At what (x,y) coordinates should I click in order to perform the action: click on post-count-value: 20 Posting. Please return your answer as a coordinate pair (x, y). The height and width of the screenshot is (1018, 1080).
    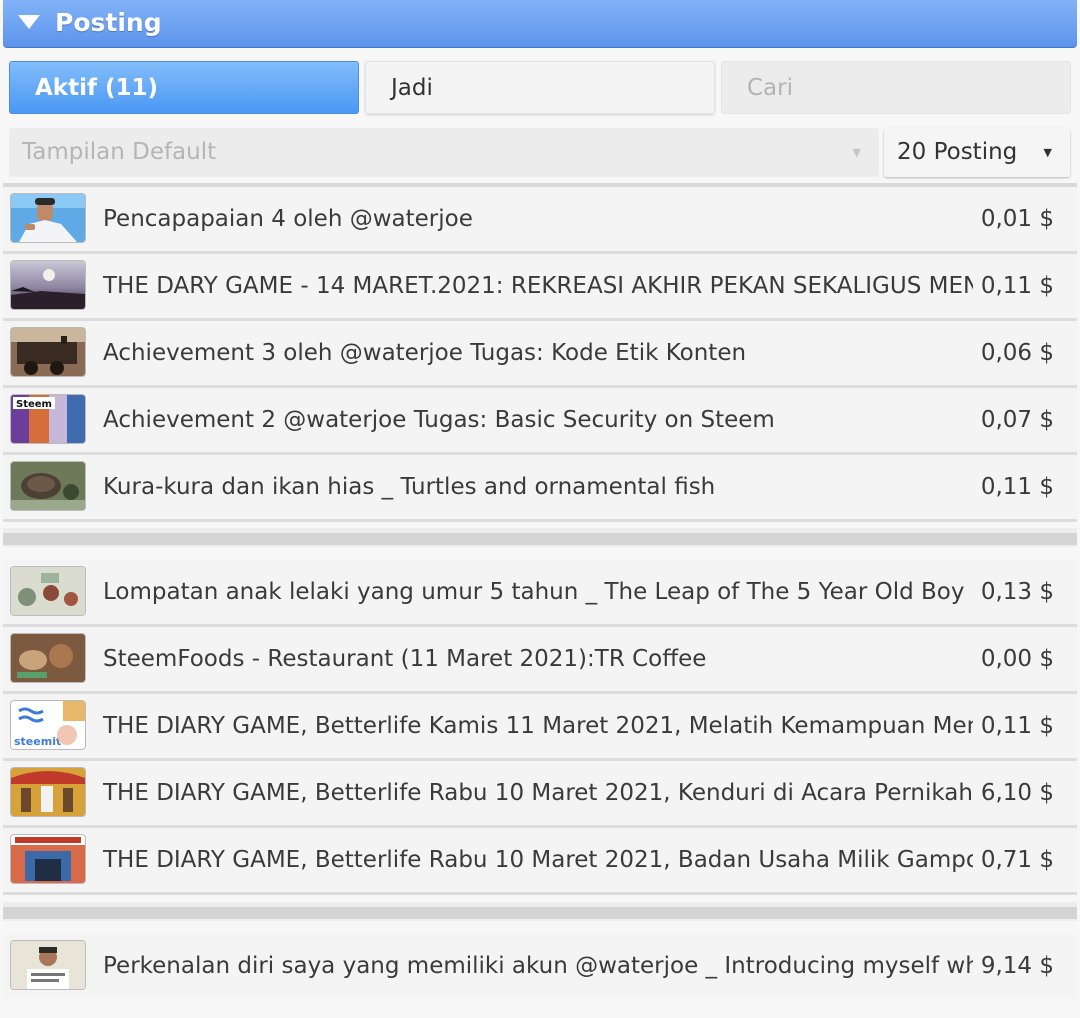
    Looking at the image, I should click on (957, 152).